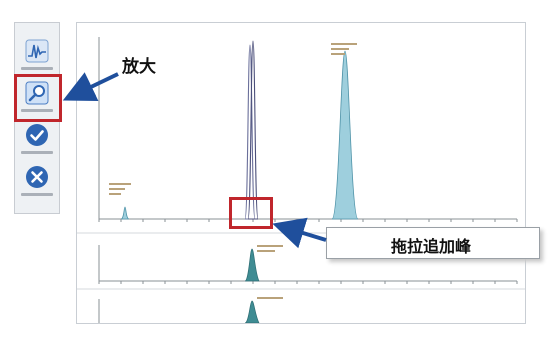 Image resolution: width=551 pixels, height=347 pixels. I want to click on finish-tool, so click(37, 136).